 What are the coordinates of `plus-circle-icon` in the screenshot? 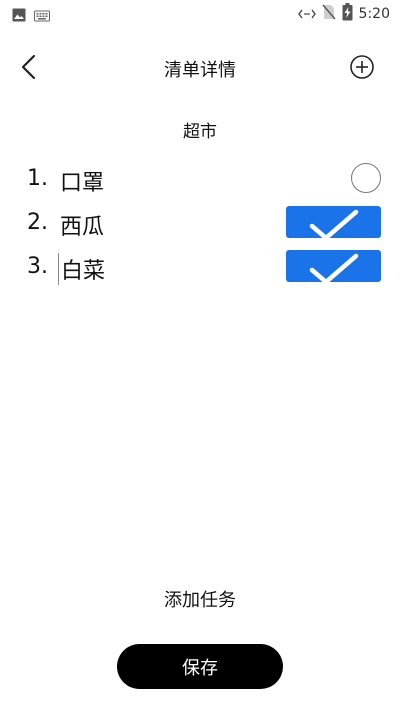 It's located at (362, 67).